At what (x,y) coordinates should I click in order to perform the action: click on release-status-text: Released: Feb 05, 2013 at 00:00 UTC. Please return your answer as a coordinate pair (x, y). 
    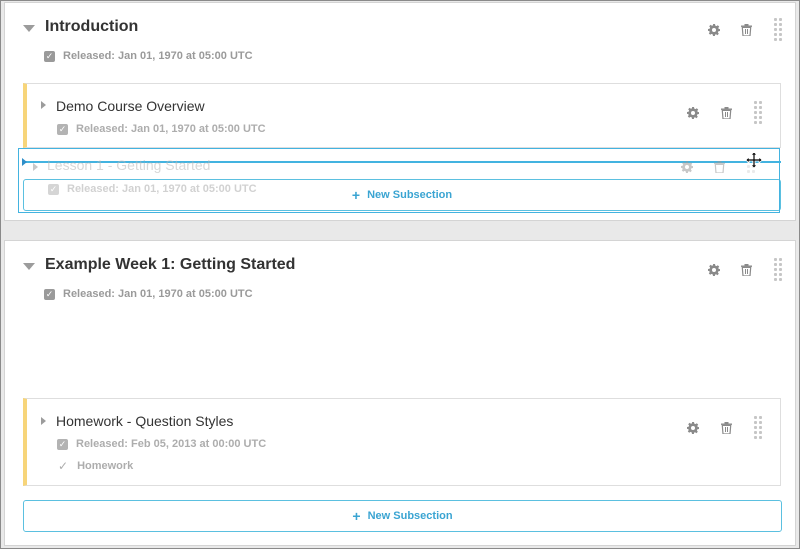
    Looking at the image, I should click on (171, 444).